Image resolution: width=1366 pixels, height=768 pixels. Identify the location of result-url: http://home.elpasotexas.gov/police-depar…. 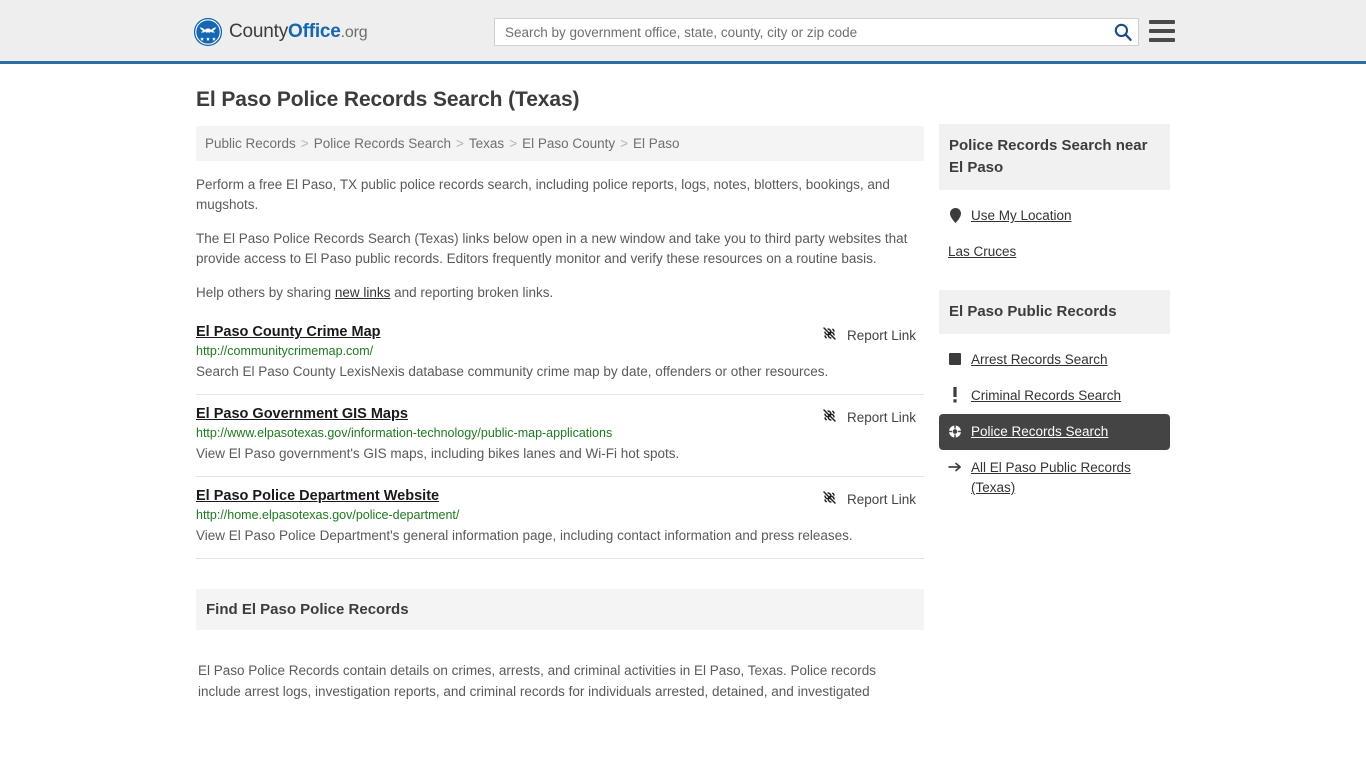
(560, 515).